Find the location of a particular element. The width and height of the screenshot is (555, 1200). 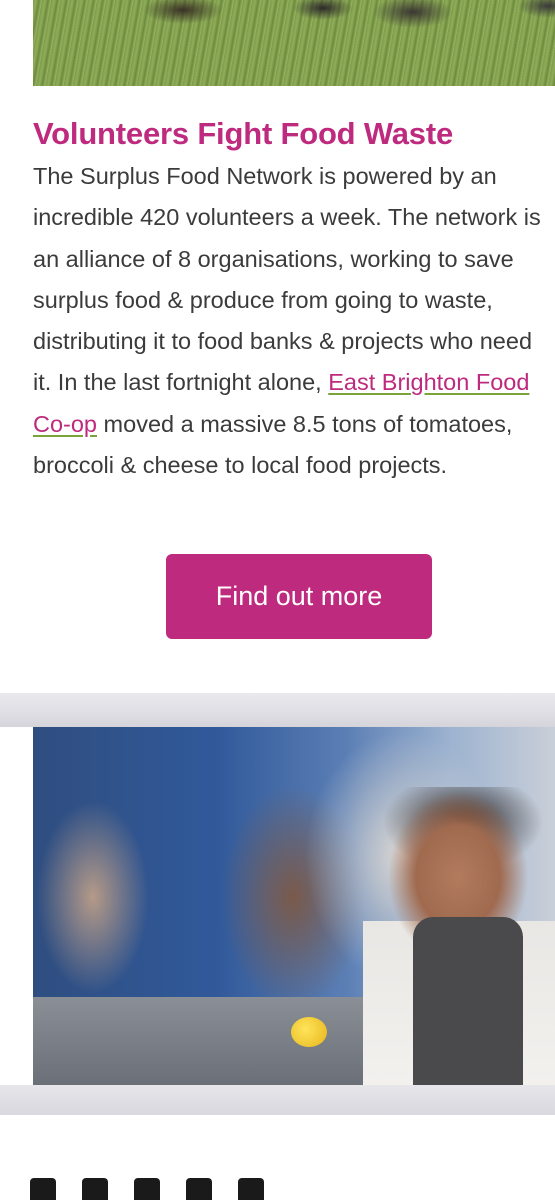

photo-lemon is located at coordinates (309, 1032).